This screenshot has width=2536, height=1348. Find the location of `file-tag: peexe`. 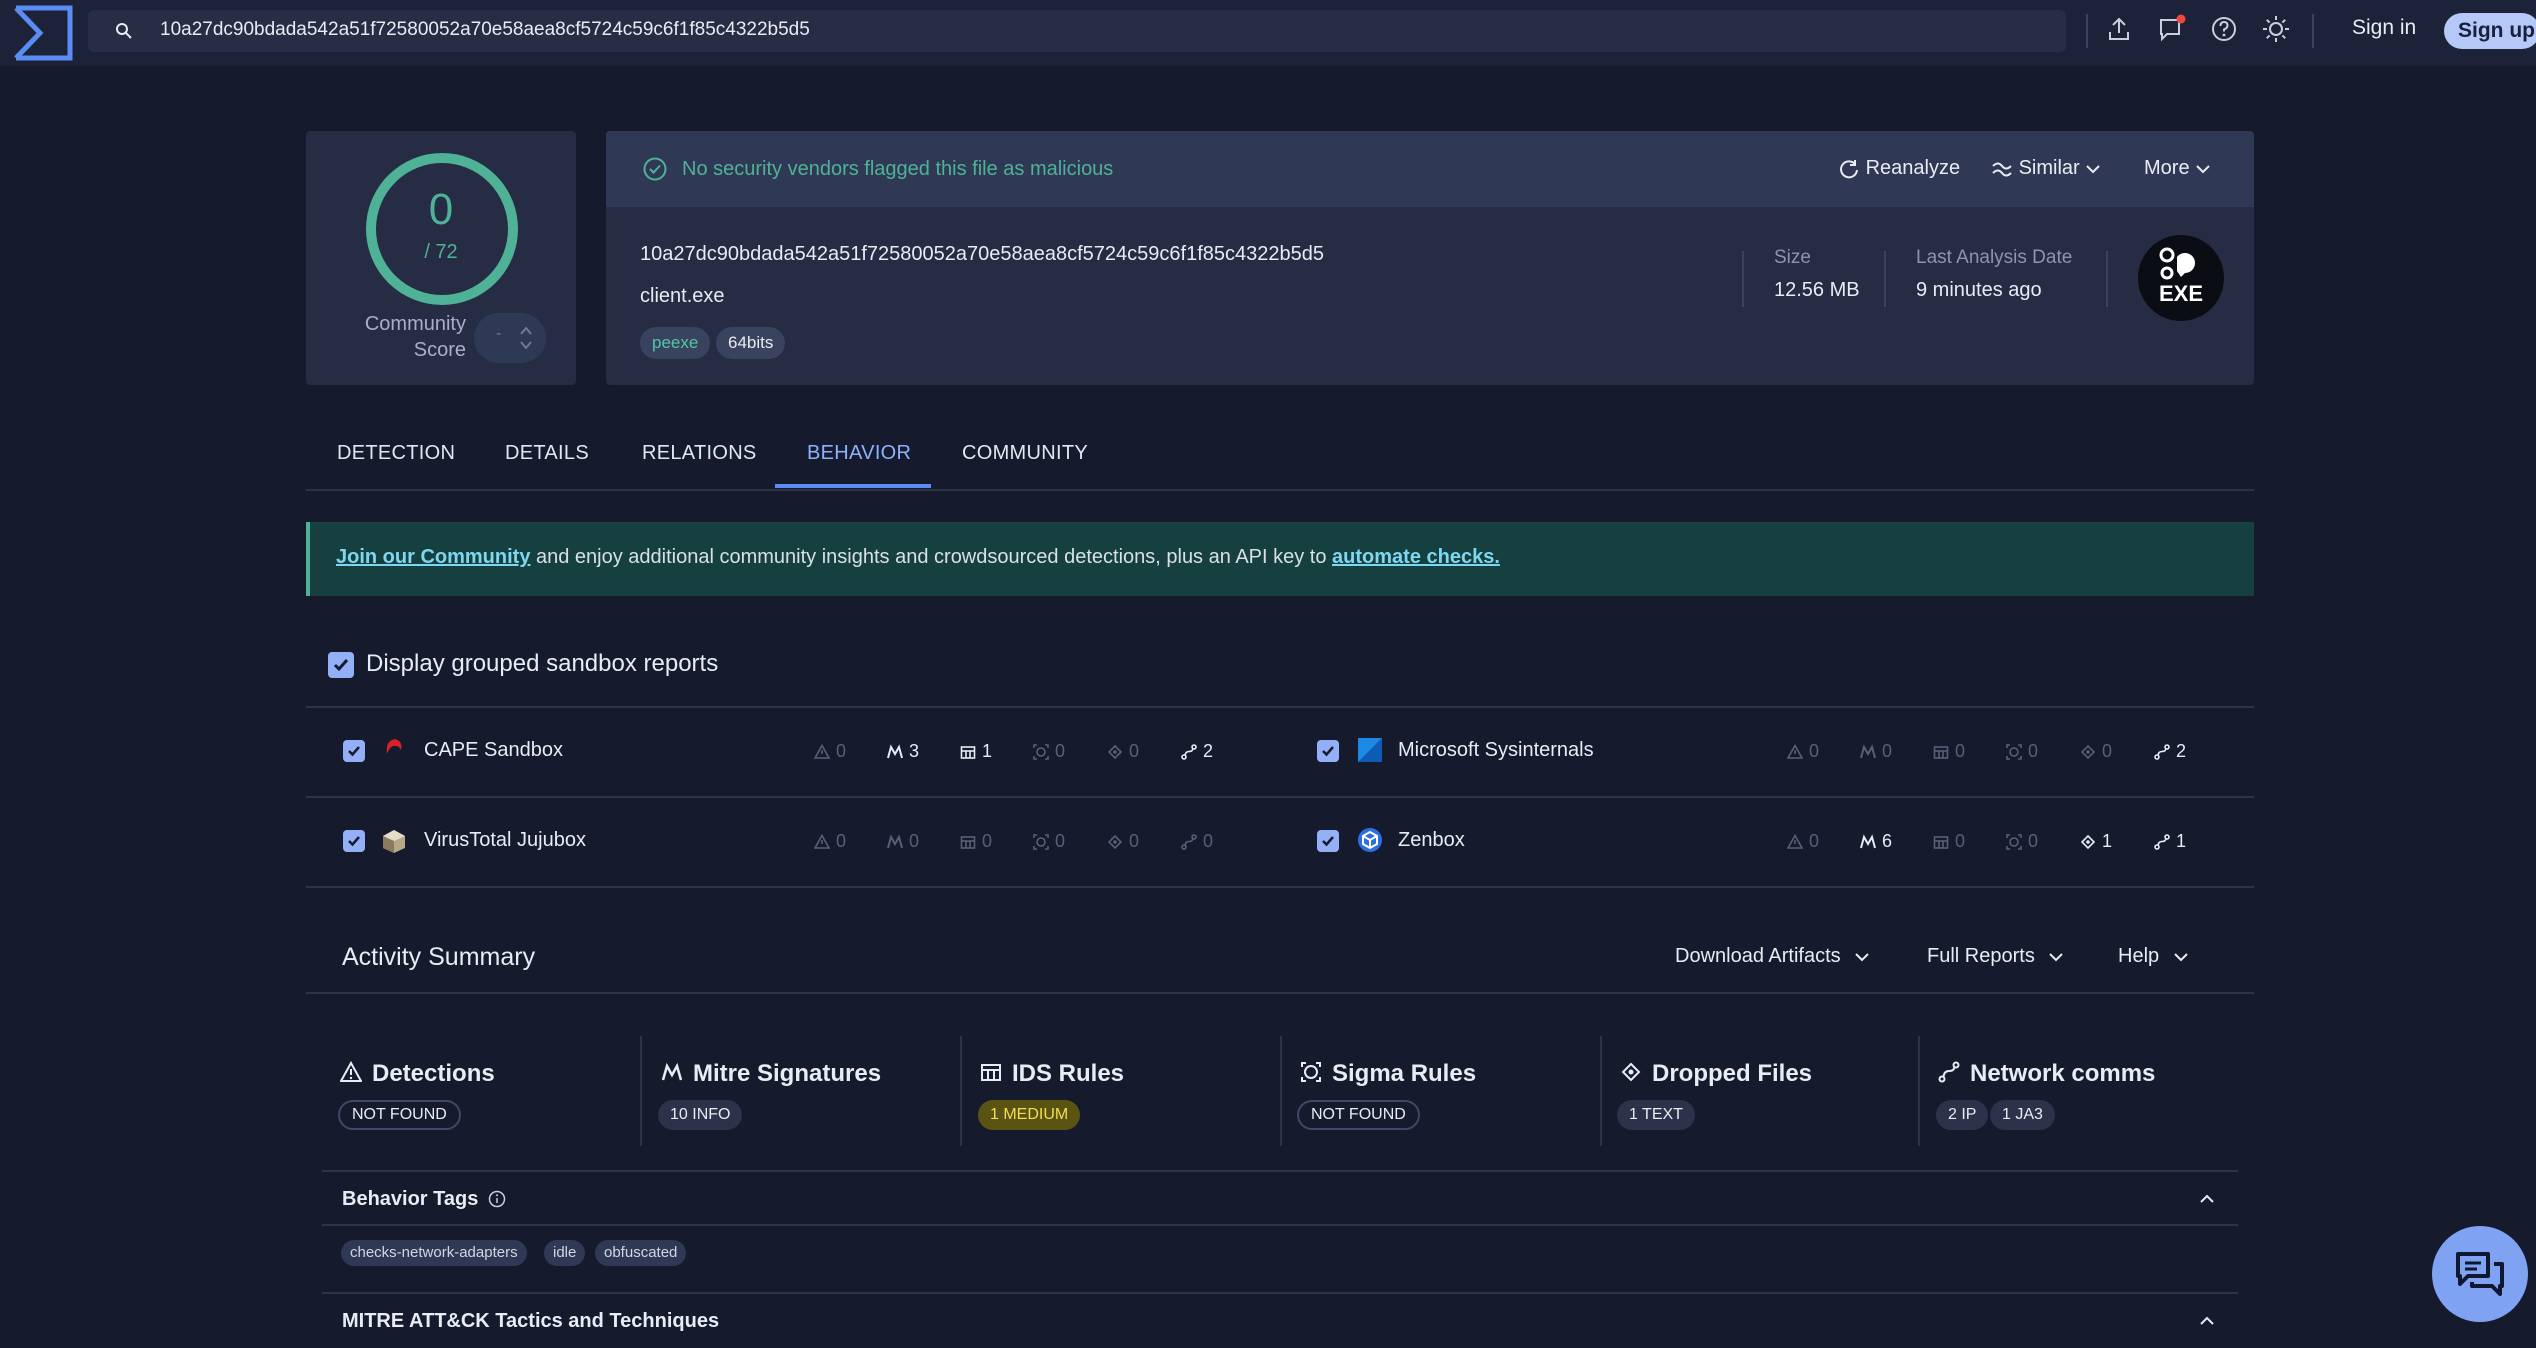

file-tag: peexe is located at coordinates (675, 343).